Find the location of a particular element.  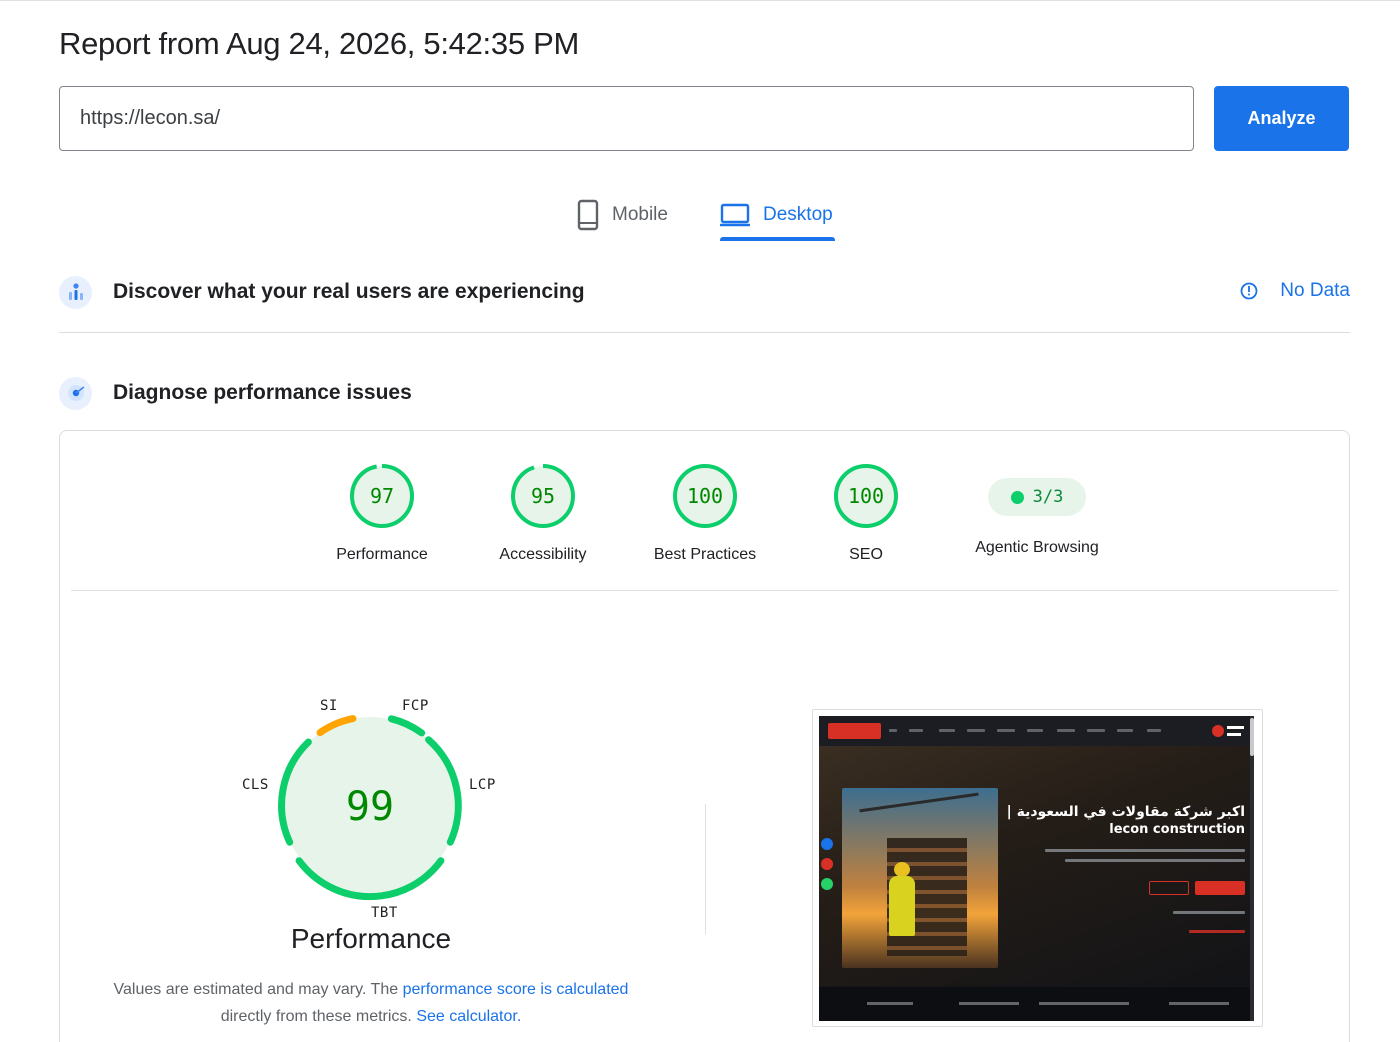

gauge-performance: 97 Performance is located at coordinates (382, 513).